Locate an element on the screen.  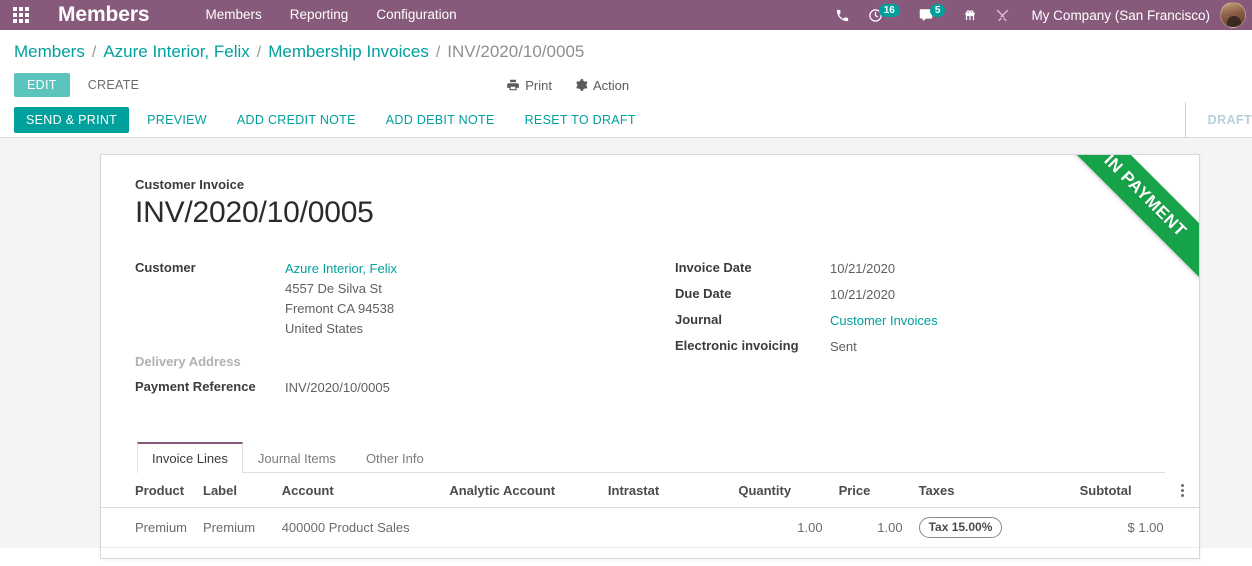
column-header-analytic-account: Analytic Account is located at coordinates (520, 491).